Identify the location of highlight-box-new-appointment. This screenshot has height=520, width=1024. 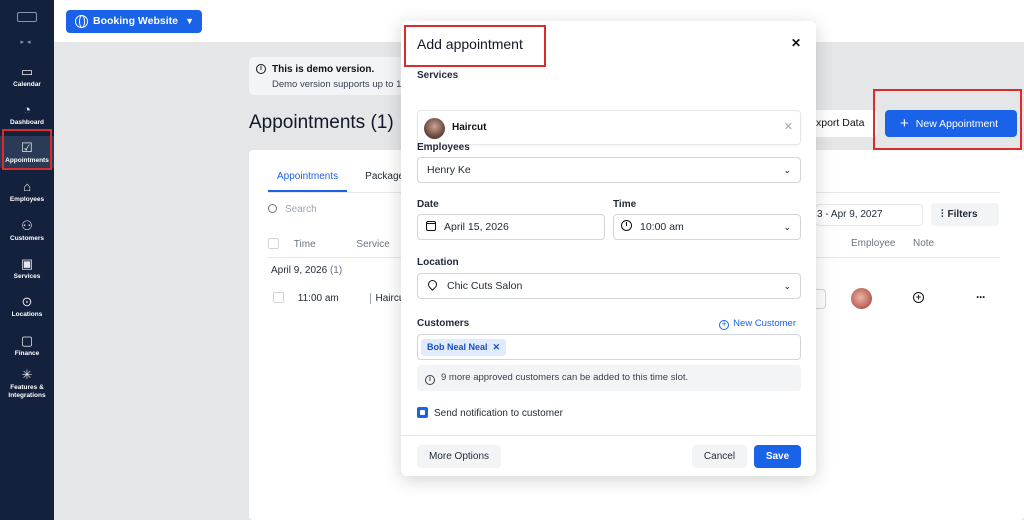
(947, 119).